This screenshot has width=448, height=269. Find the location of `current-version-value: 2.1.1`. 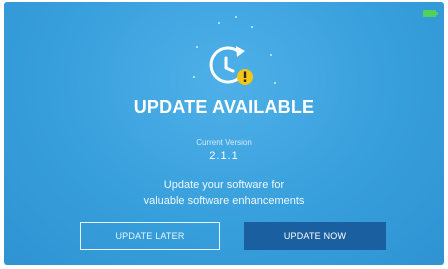

current-version-value: 2.1.1 is located at coordinates (224, 156).